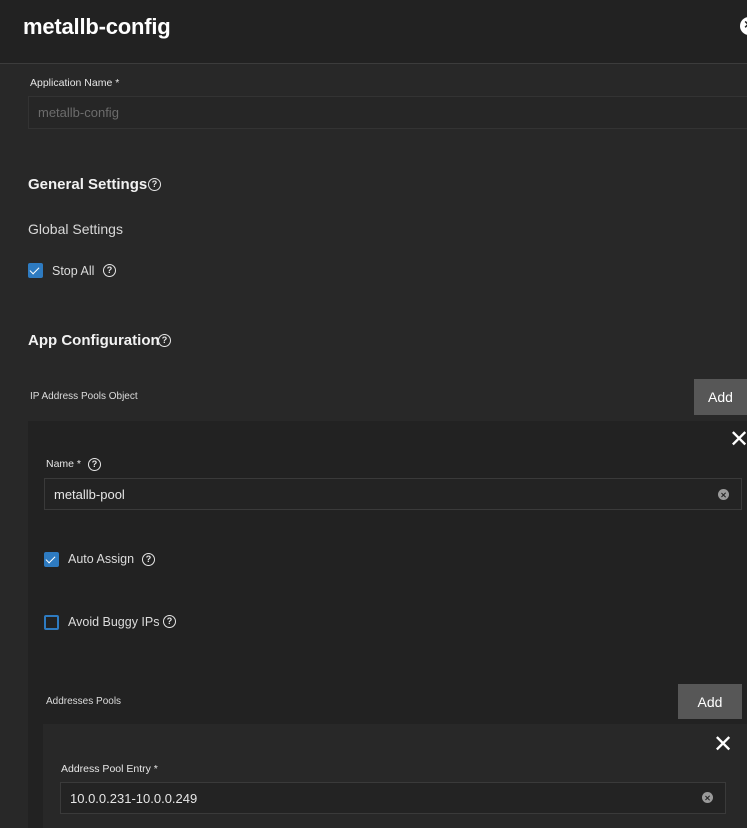 Image resolution: width=747 pixels, height=828 pixels. Describe the element at coordinates (89, 494) in the screenshot. I see `pool-name-value: metallb-pool` at that location.